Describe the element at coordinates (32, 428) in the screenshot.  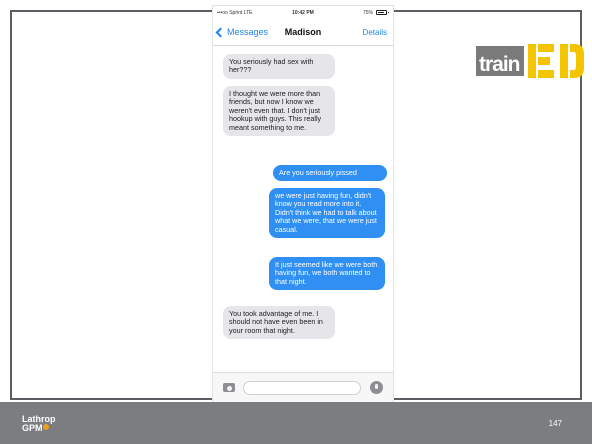
I see `footer-brand-line2: GPM` at that location.